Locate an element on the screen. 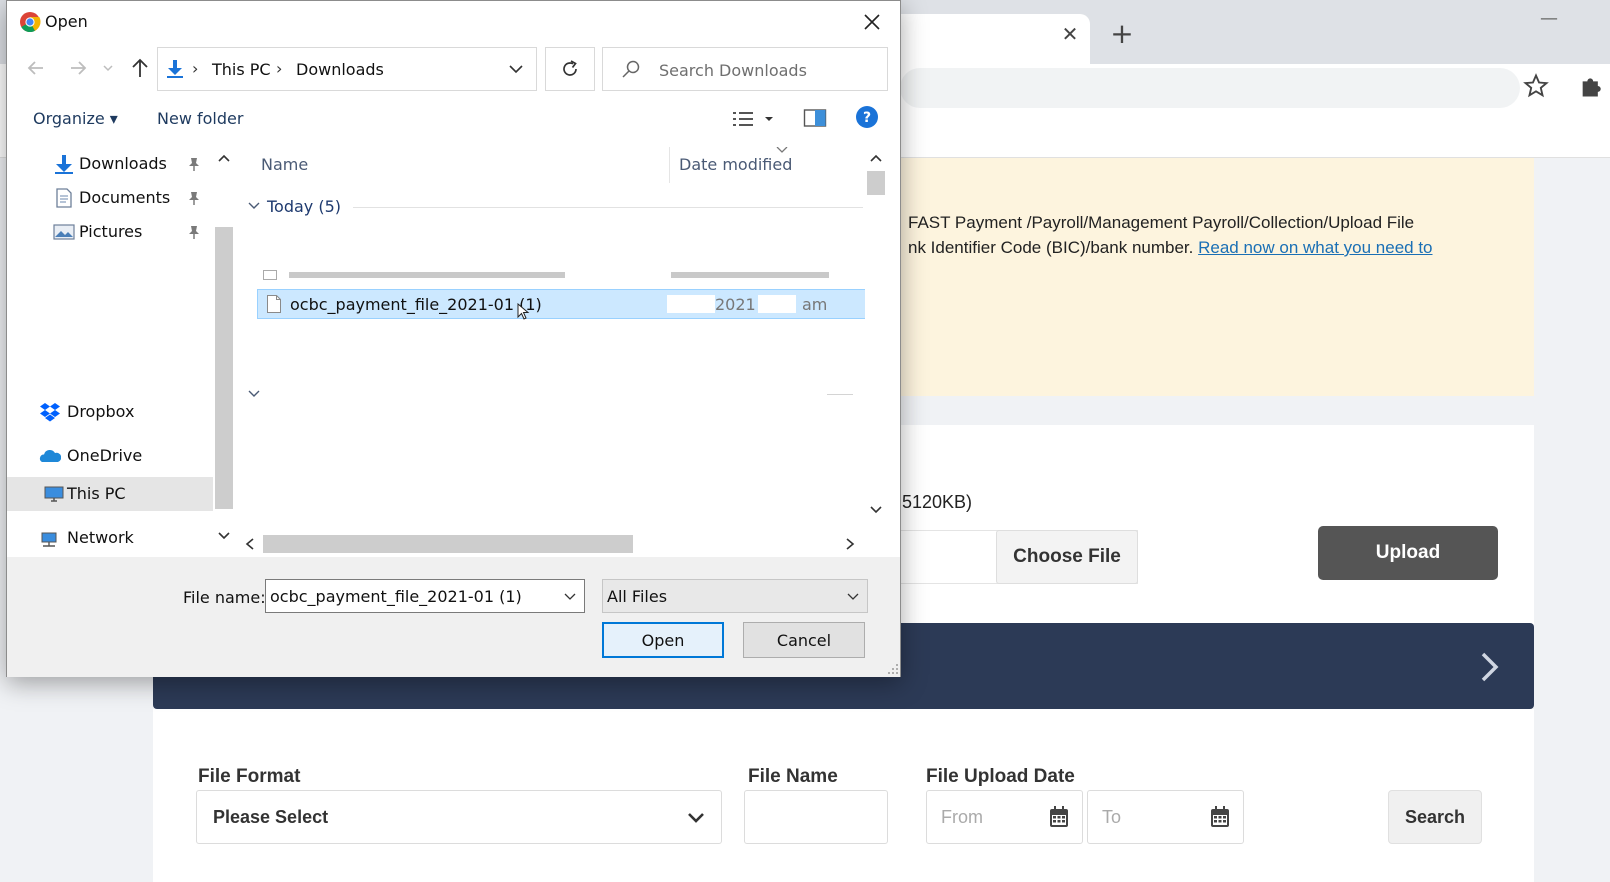 The width and height of the screenshot is (1610, 882). pictures-icon is located at coordinates (64, 232).